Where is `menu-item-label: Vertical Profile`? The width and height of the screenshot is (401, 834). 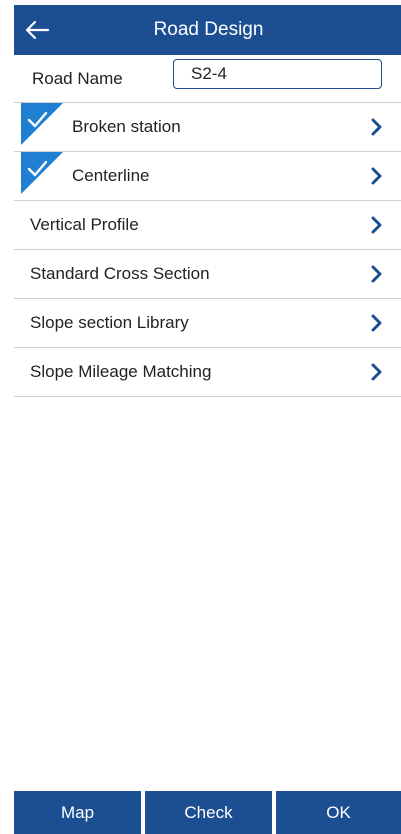
menu-item-label: Vertical Profile is located at coordinates (84, 224).